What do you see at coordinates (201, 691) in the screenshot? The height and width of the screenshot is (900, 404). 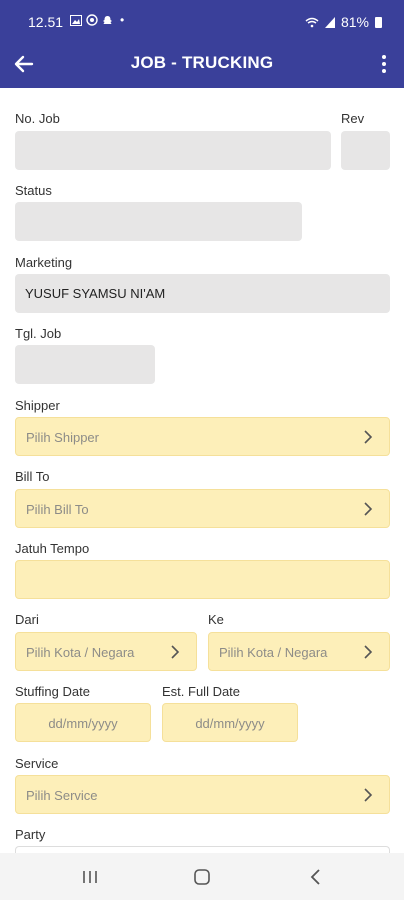 I see `est-full-date-label: Est. Full Date` at bounding box center [201, 691].